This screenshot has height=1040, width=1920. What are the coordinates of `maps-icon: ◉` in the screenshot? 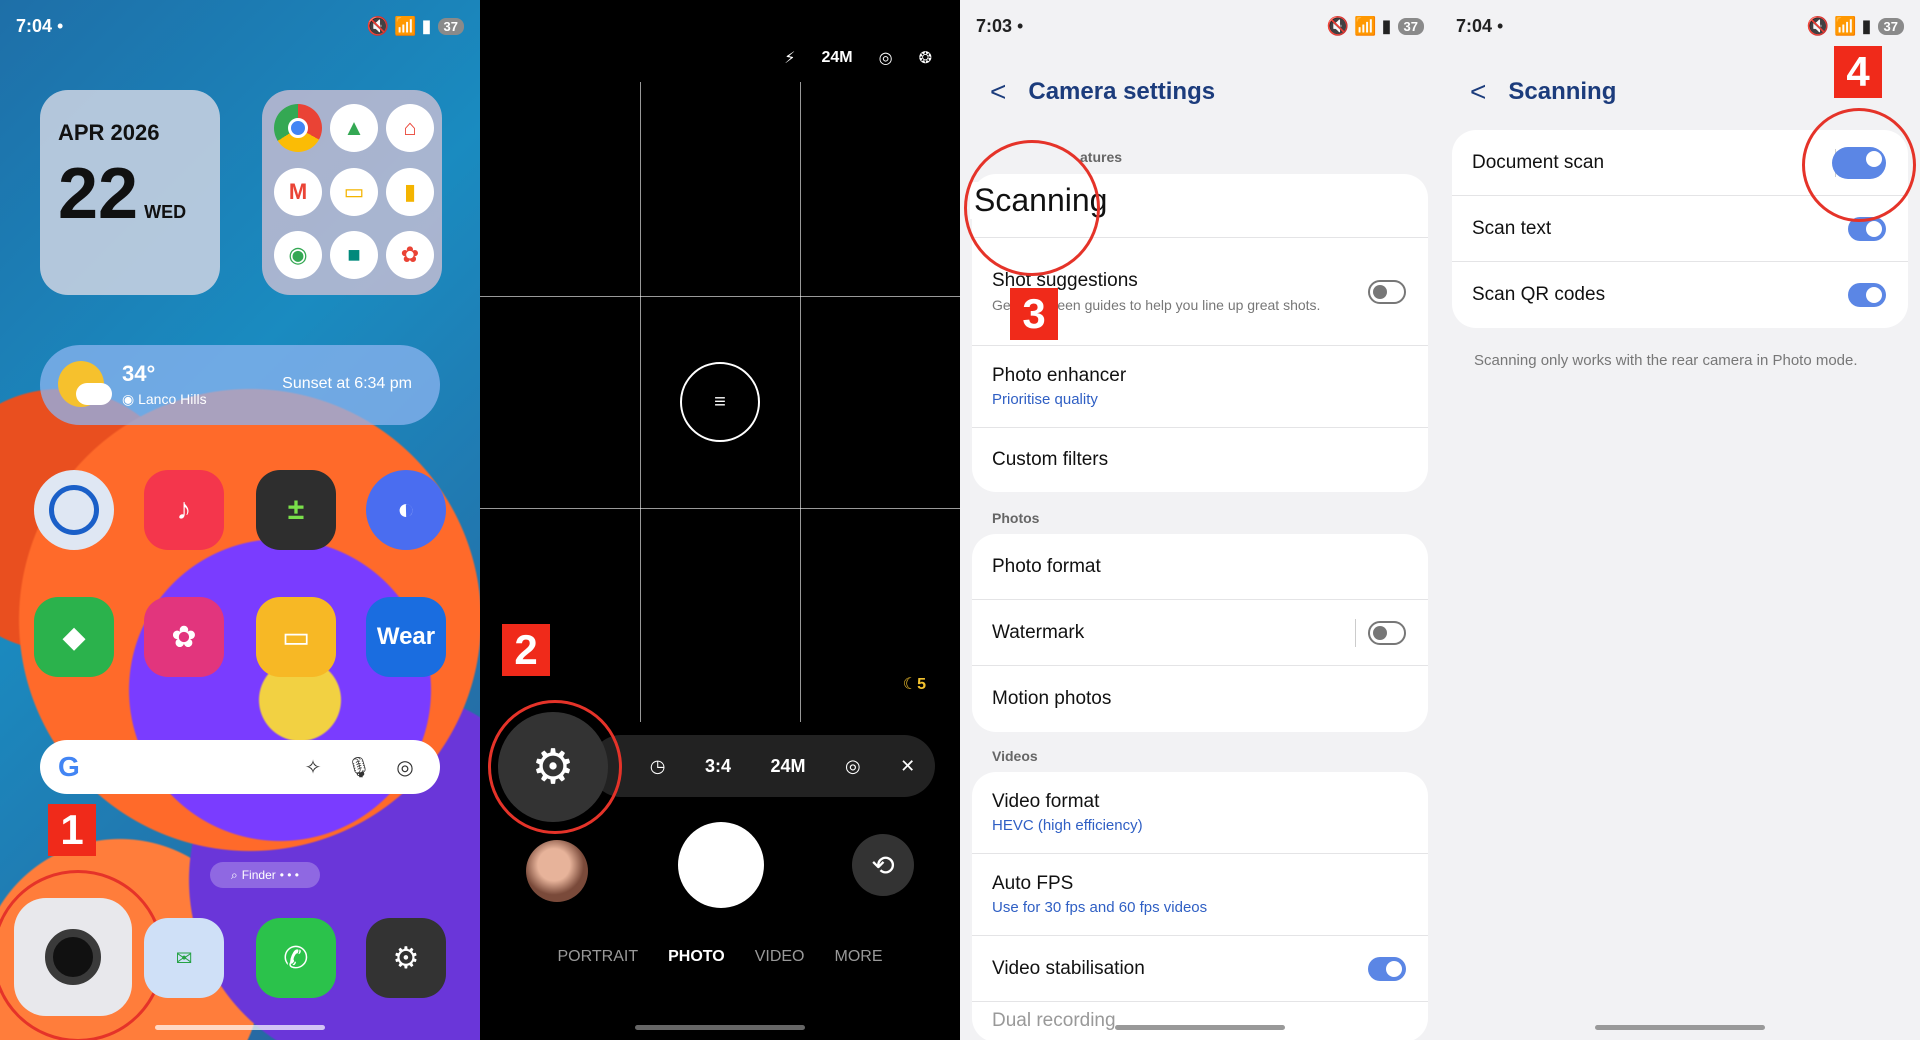 It's located at (298, 255).